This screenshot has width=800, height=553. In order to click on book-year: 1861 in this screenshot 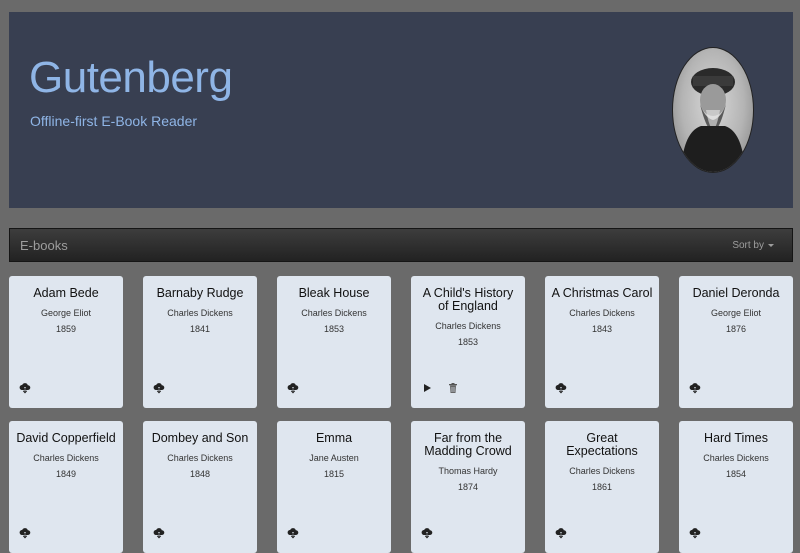, I will do `click(602, 487)`.